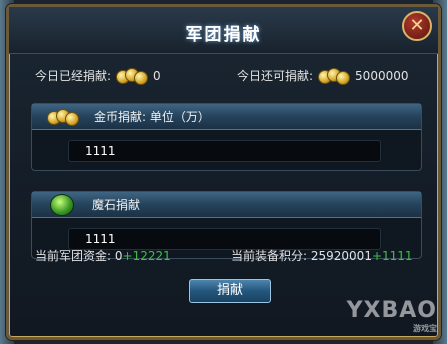  I want to click on donate-button: 捐献, so click(230, 291).